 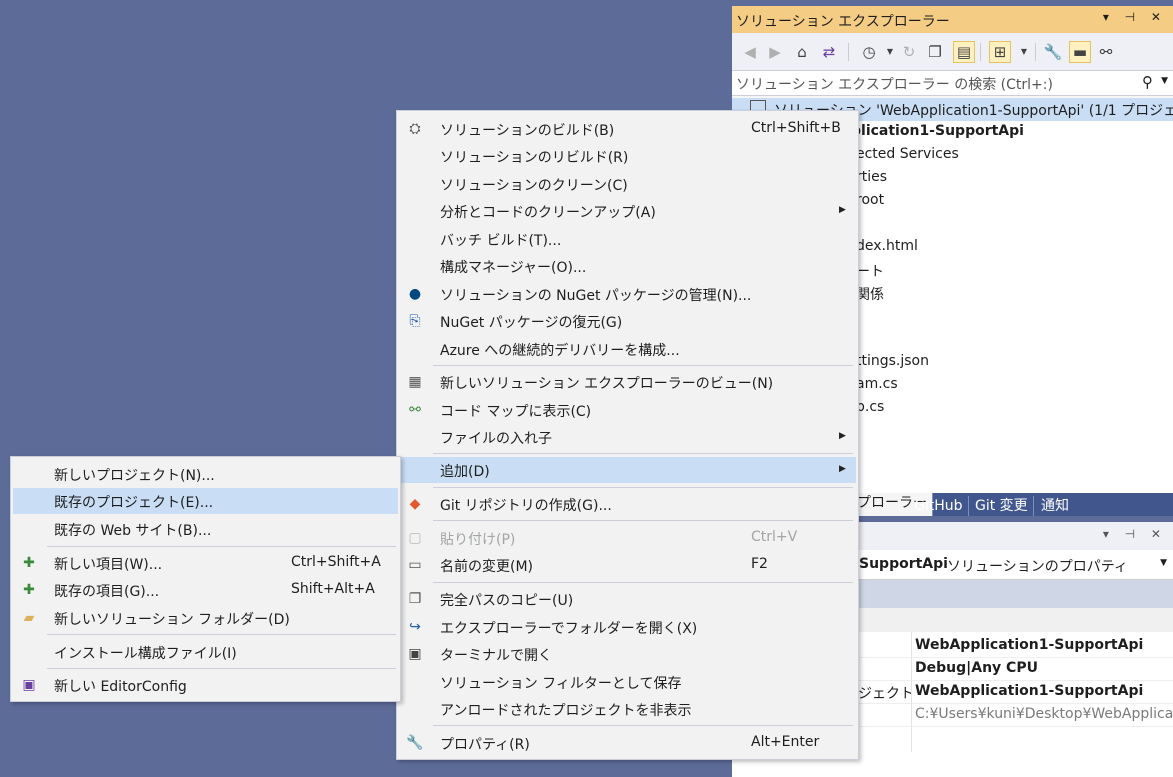 What do you see at coordinates (886, 694) in the screenshot?
I see `property-key: ジェクト` at bounding box center [886, 694].